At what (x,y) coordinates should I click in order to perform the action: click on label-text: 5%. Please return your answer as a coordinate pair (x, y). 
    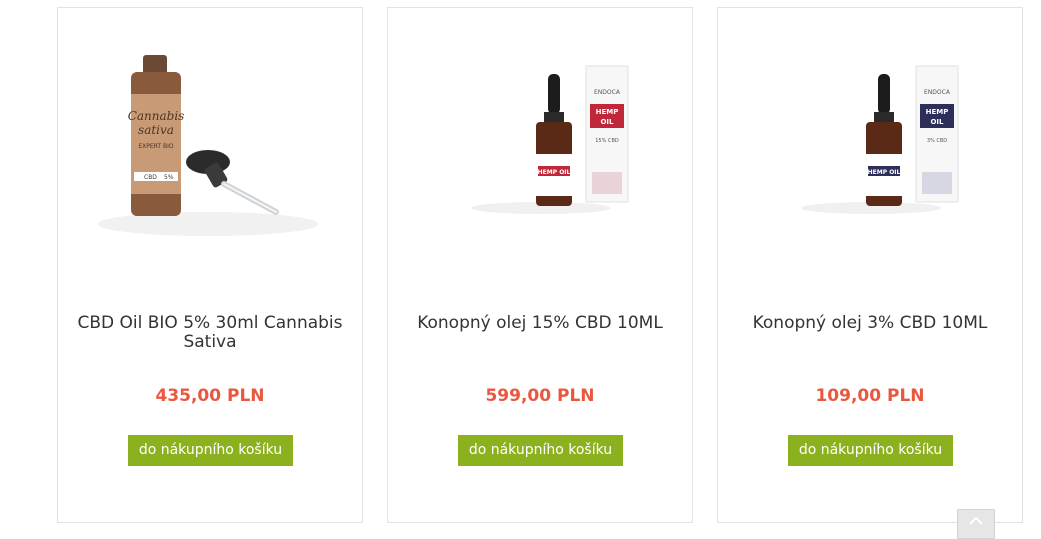
    Looking at the image, I should click on (169, 177).